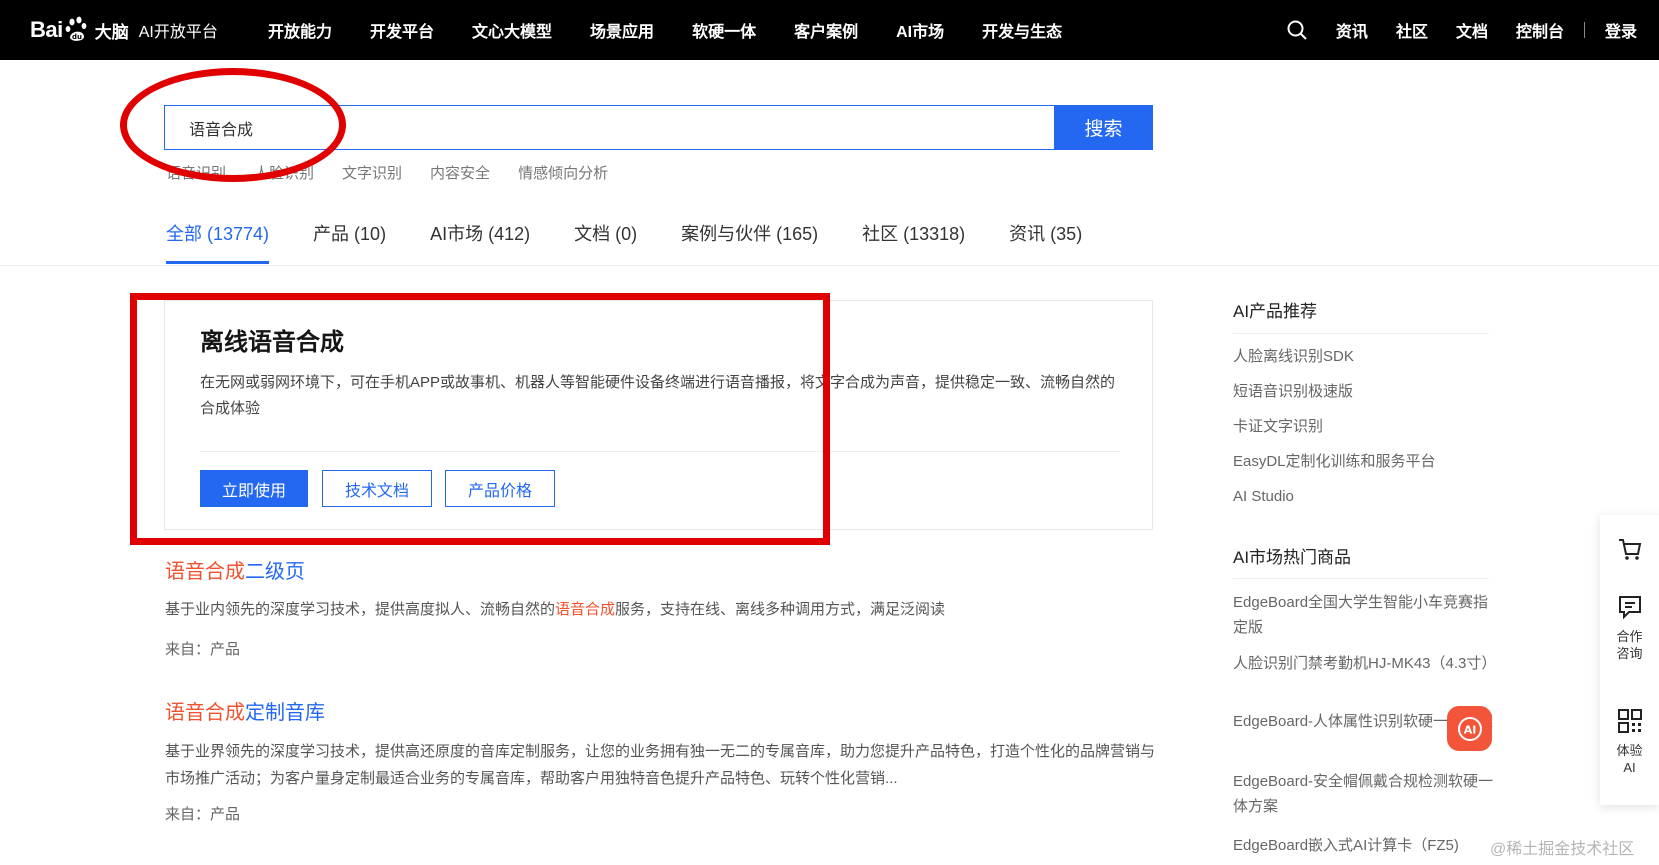 The width and height of the screenshot is (1659, 865). Describe the element at coordinates (480, 242) in the screenshot. I see `tab-ai-market: AI市场 (412)` at that location.